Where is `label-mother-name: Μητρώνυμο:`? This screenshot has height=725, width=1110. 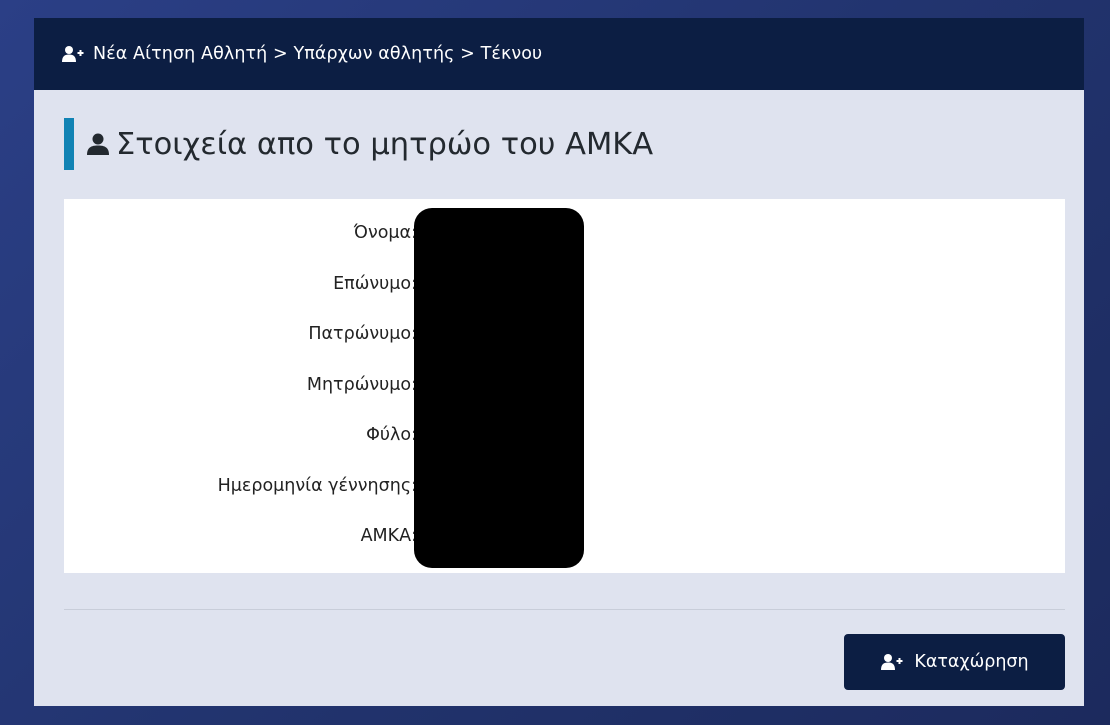
label-mother-name: Μητρώνυμο: is located at coordinates (361, 384).